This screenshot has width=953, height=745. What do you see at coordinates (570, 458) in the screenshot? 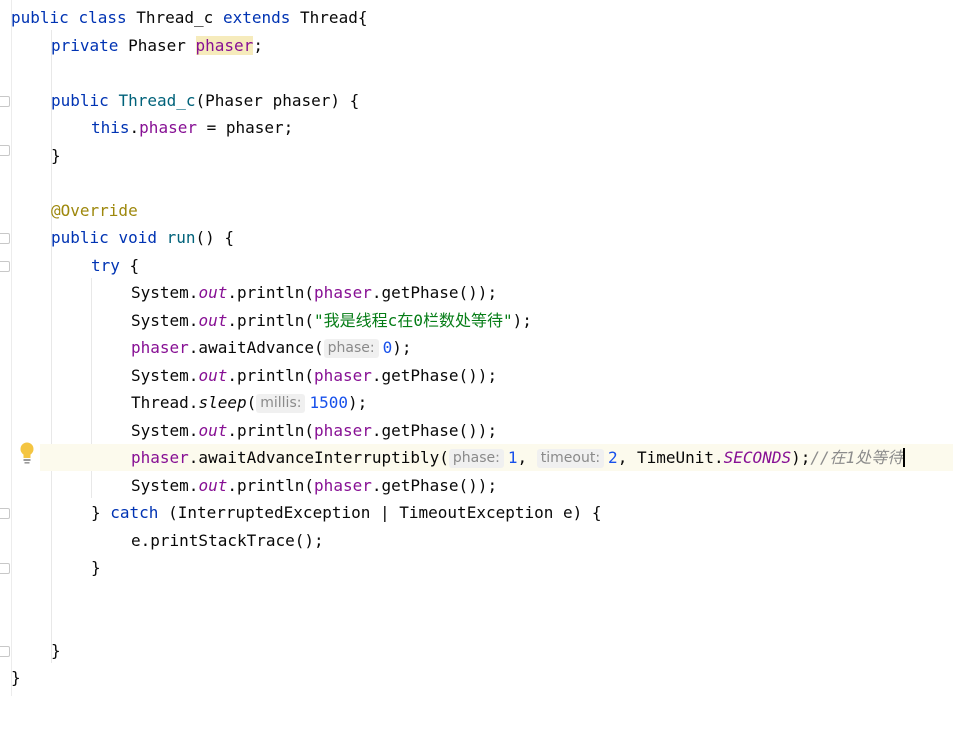
I see `parameter-hint: timeout:` at bounding box center [570, 458].